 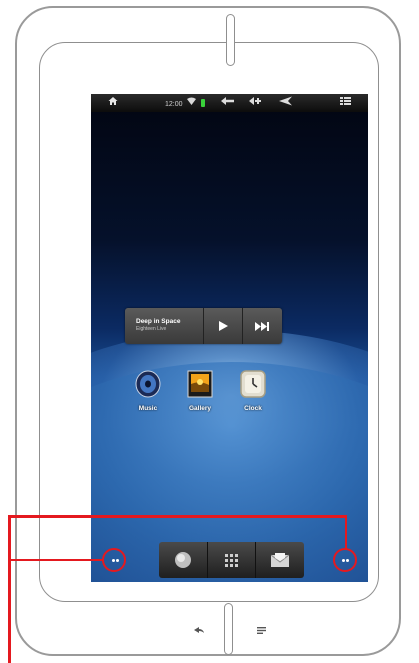 I want to click on browser-globe-icon, so click(x=183, y=560).